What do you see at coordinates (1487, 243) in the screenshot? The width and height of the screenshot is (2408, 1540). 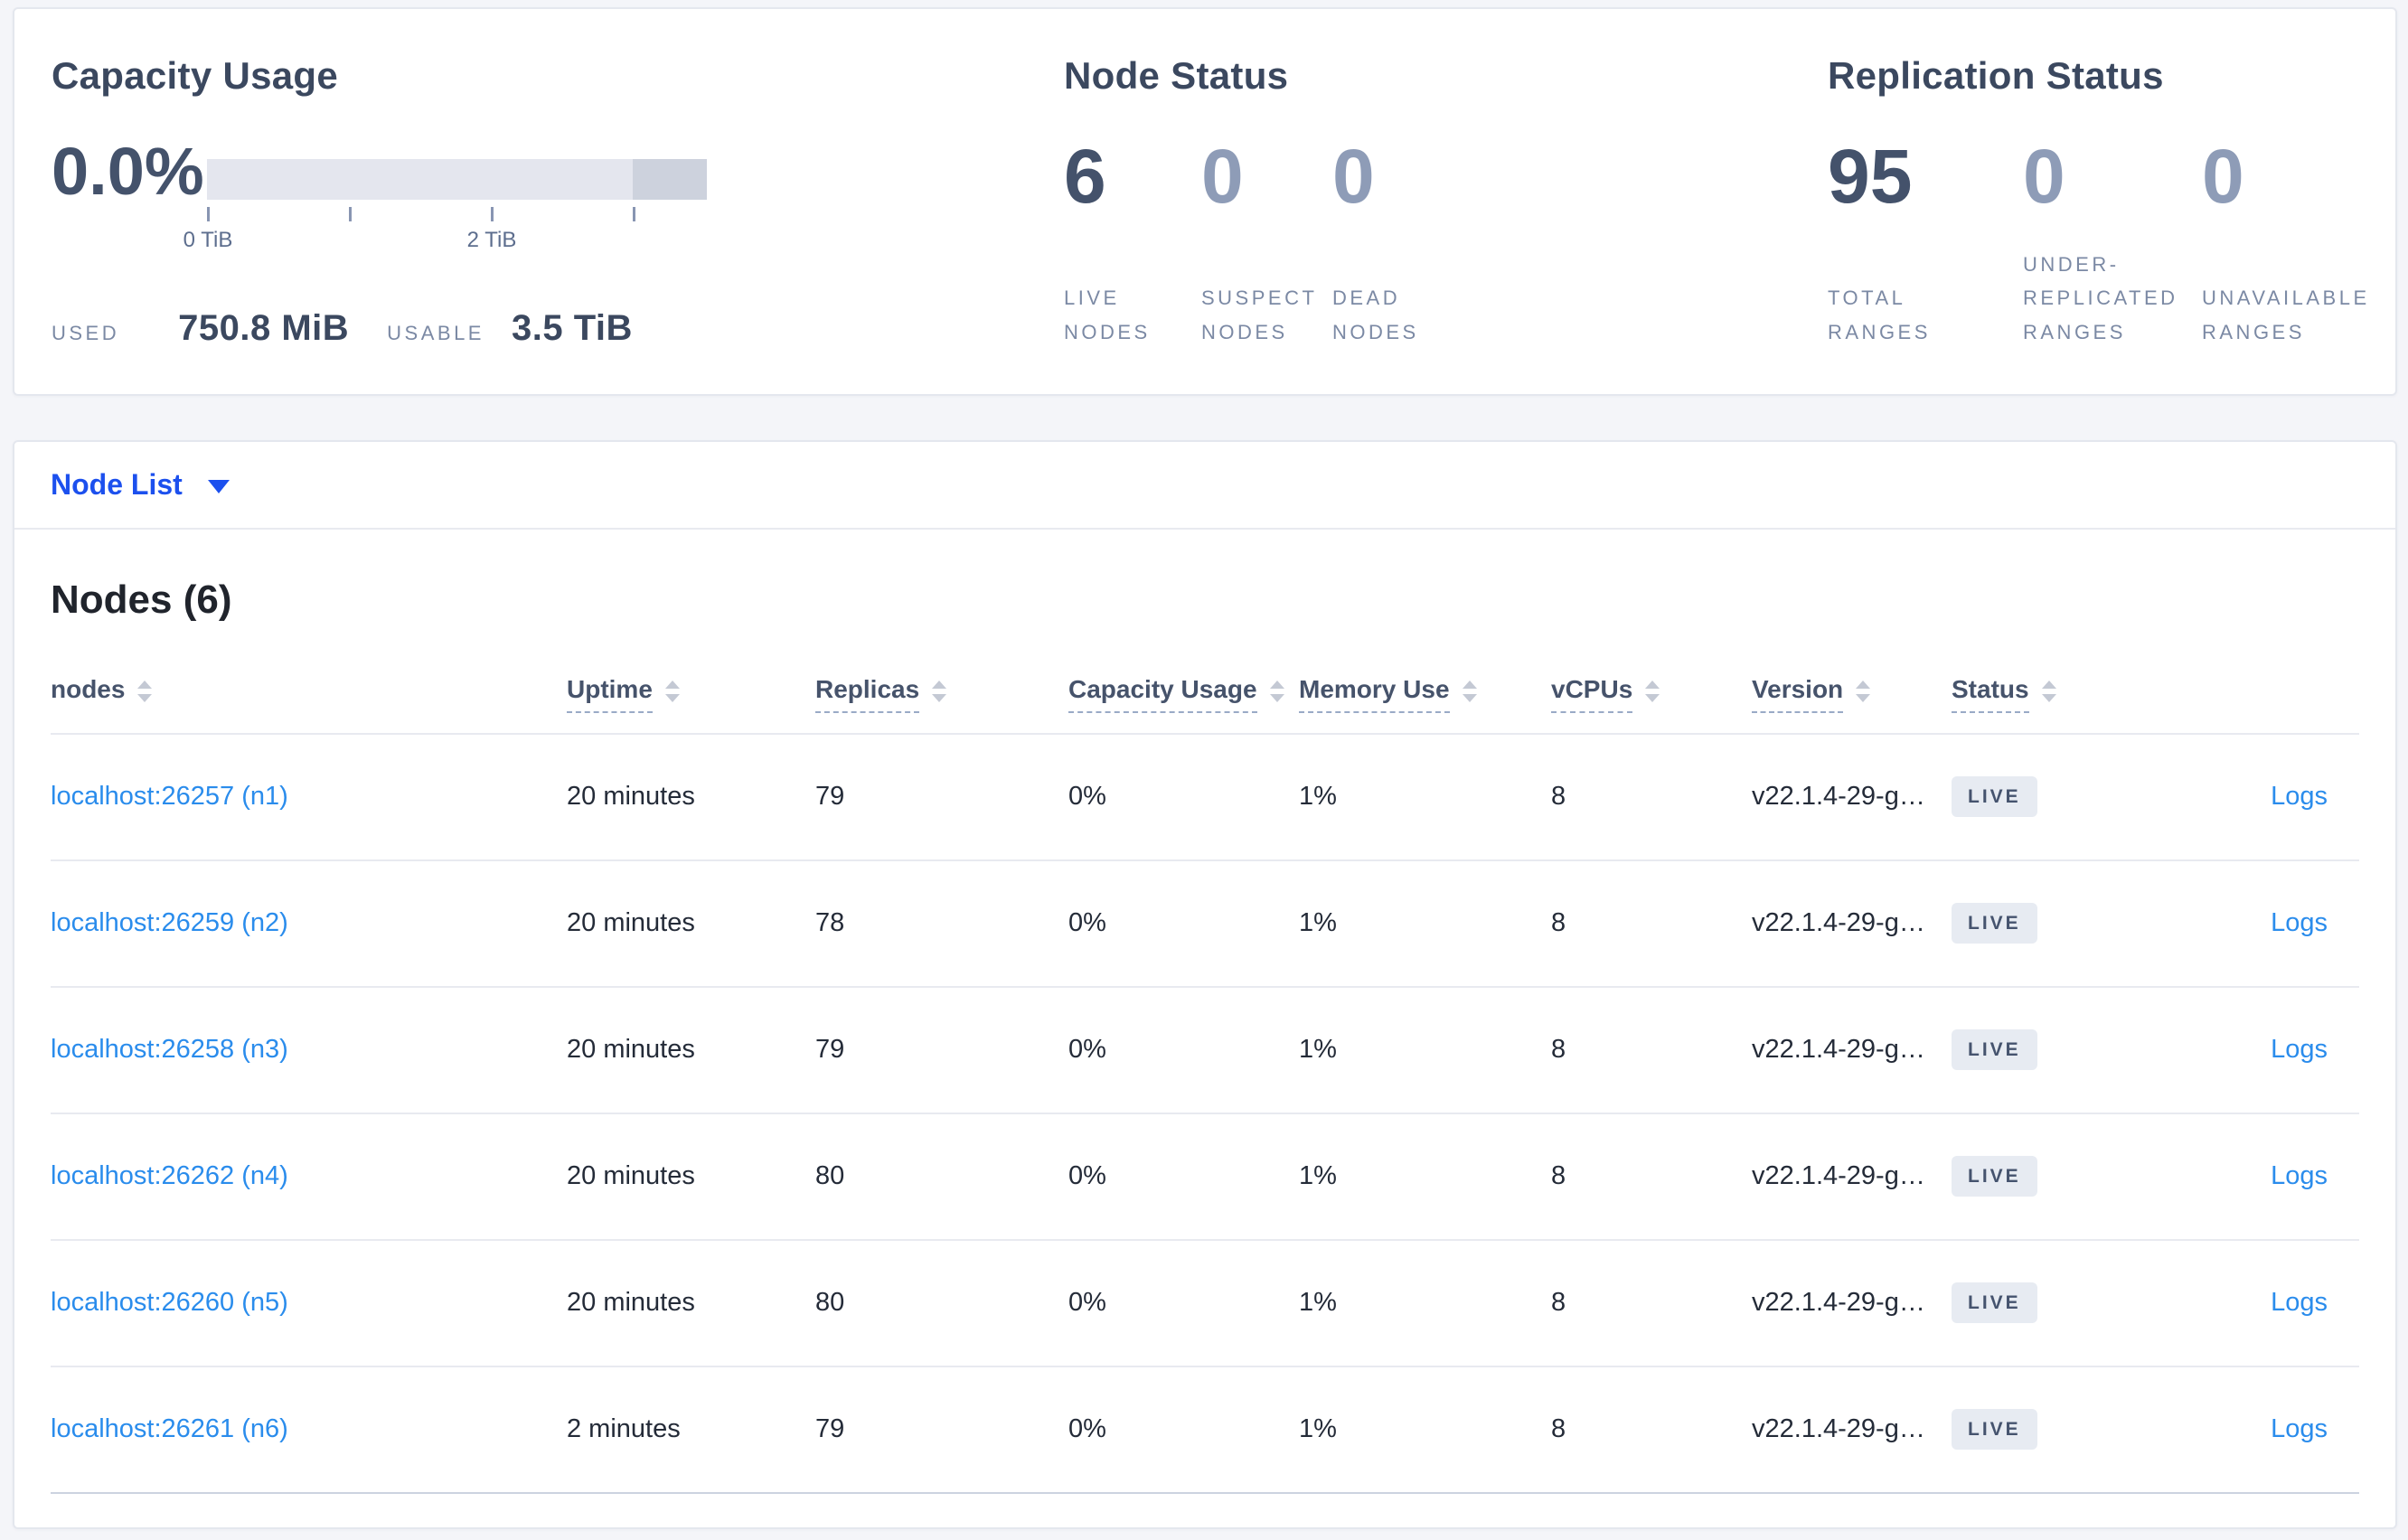 I see `stat: 0 DEAD NODES` at bounding box center [1487, 243].